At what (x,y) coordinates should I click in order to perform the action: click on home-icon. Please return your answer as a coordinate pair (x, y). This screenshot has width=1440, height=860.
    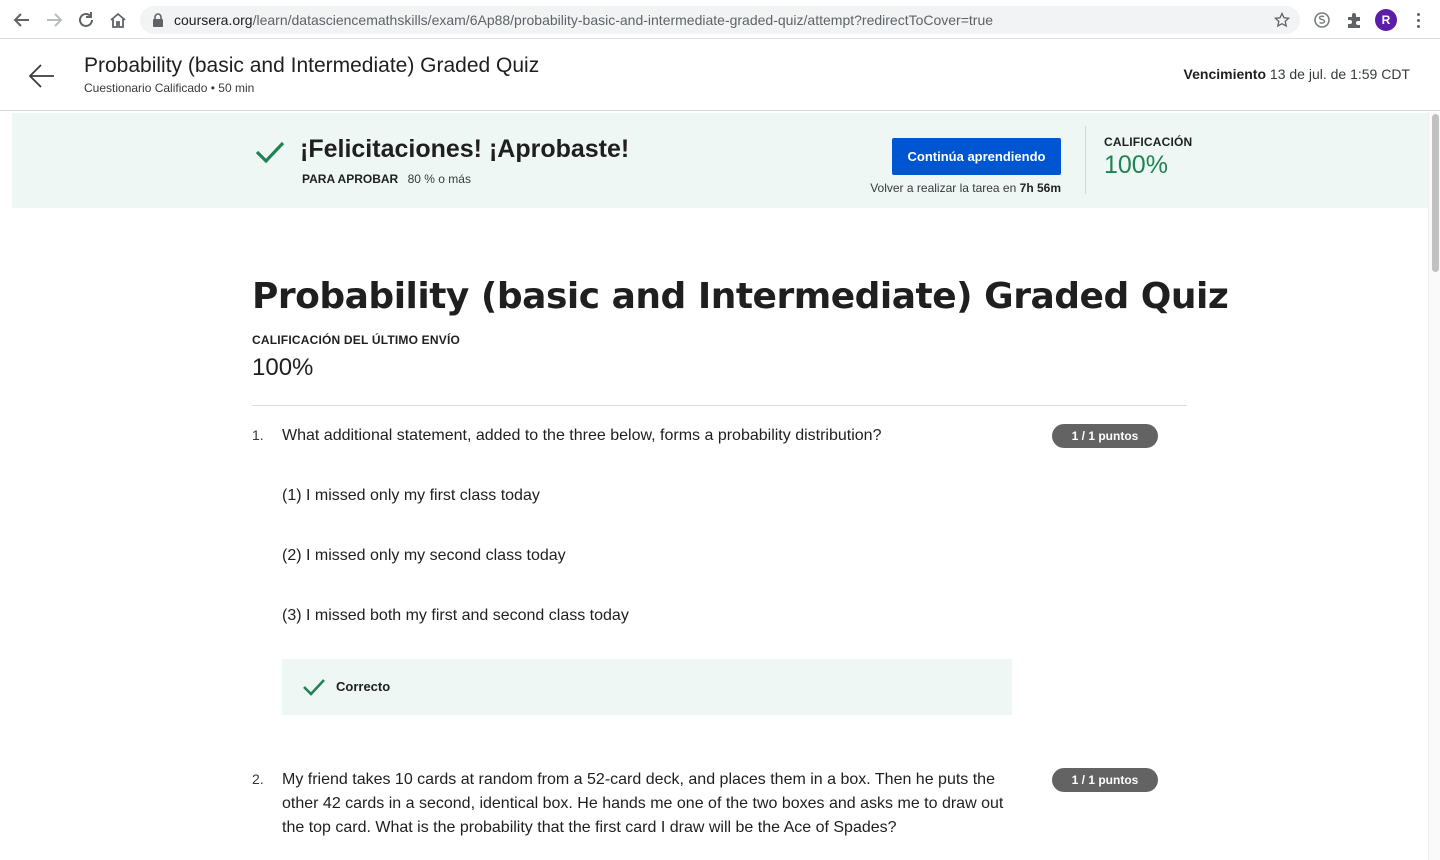
    Looking at the image, I should click on (118, 20).